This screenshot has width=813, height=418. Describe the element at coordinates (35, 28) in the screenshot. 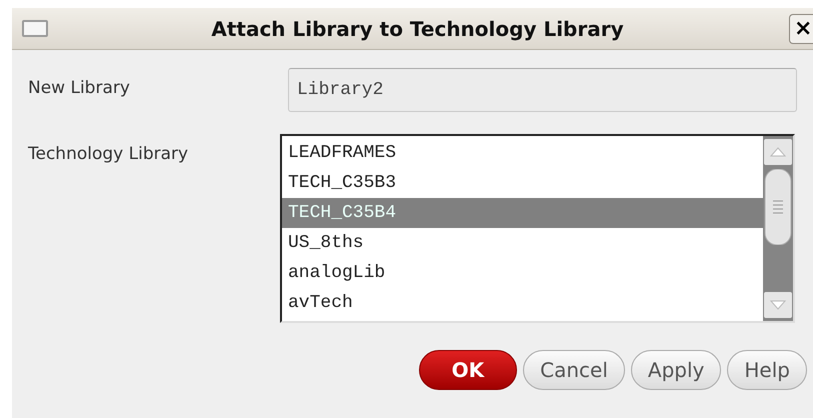

I see `window-icon` at that location.